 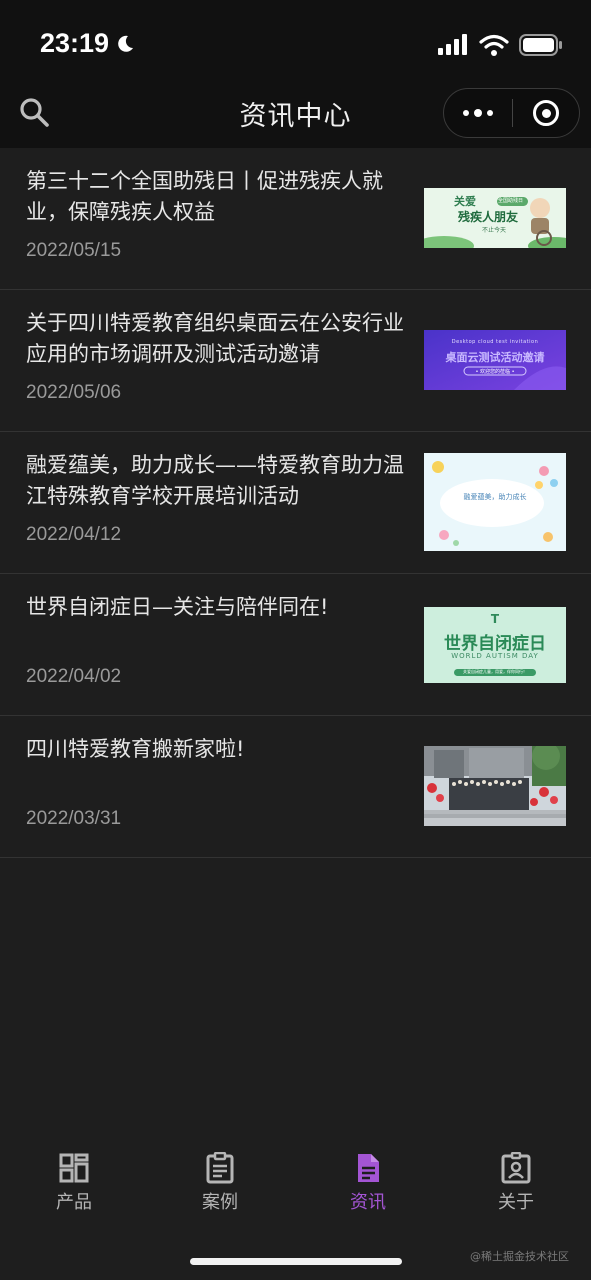 I want to click on thumb-text: Desktop cloud test invitation, so click(x=495, y=342).